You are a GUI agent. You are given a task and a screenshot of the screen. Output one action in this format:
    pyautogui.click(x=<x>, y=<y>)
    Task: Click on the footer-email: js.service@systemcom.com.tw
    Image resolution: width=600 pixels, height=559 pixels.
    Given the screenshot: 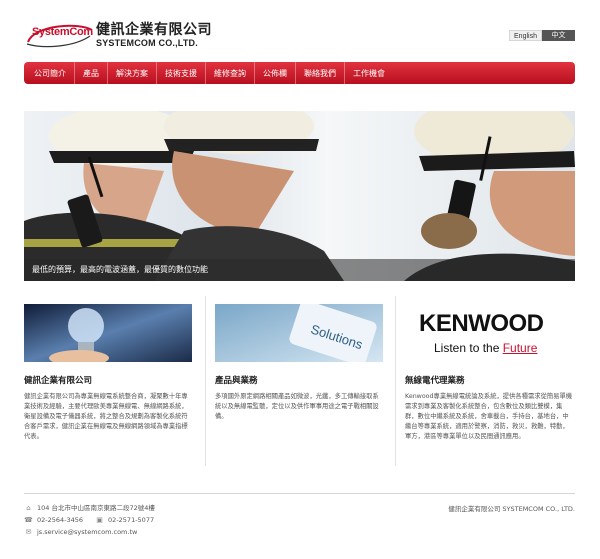 What is the action you would take?
    pyautogui.click(x=87, y=532)
    